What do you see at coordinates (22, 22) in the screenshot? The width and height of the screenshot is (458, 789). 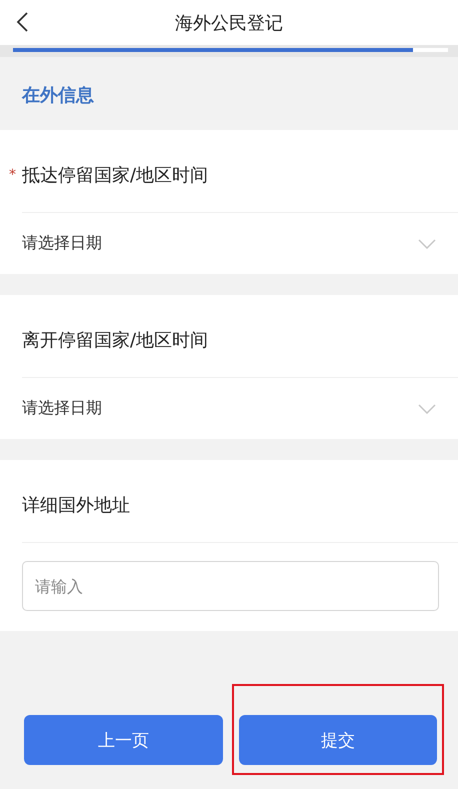 I see `back-icon` at bounding box center [22, 22].